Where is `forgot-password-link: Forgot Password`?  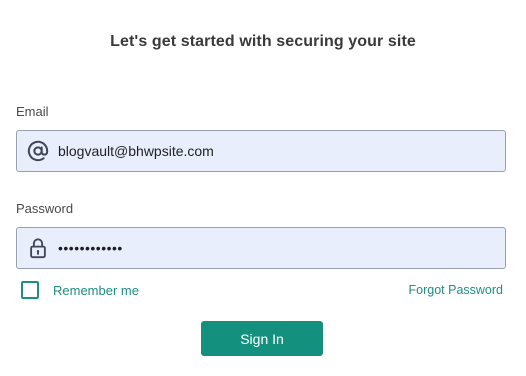
forgot-password-link: Forgot Password is located at coordinates (456, 290).